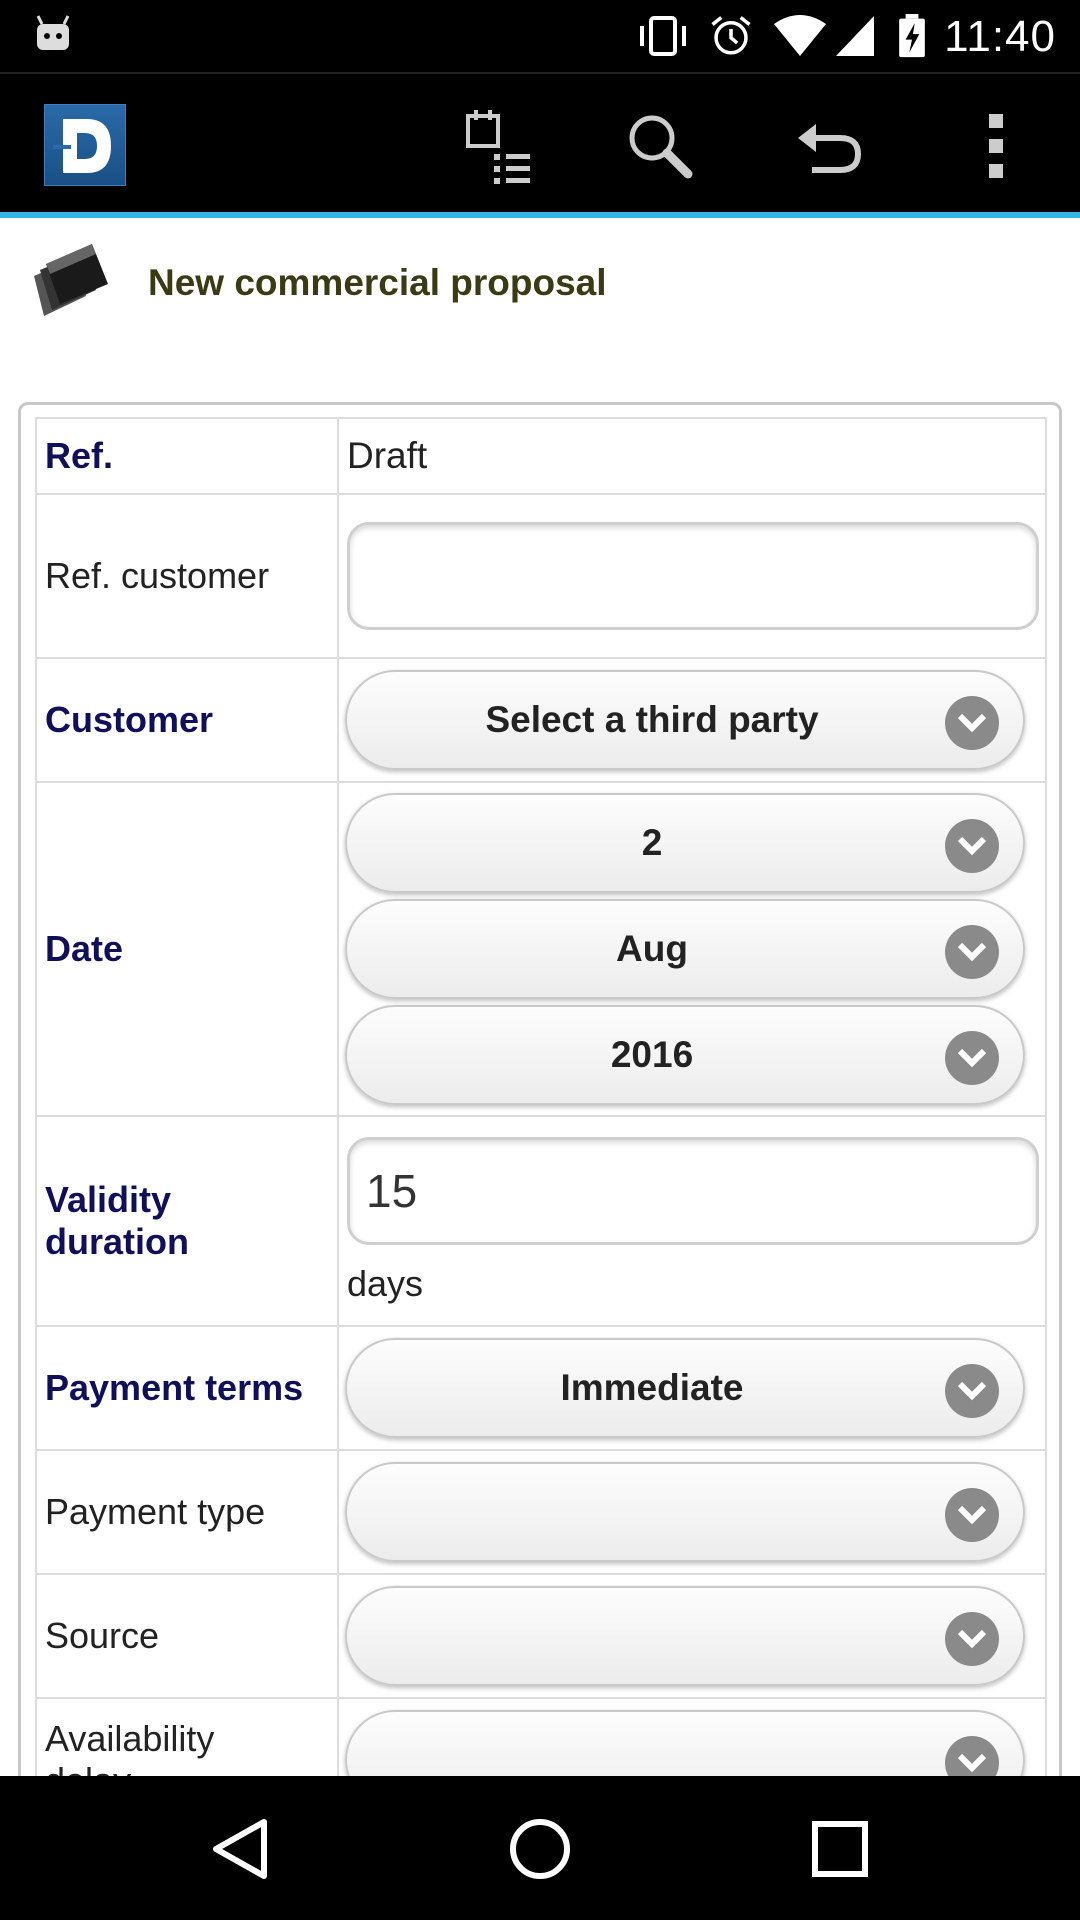 The image size is (1080, 1920). I want to click on agenda-list-button, so click(498, 146).